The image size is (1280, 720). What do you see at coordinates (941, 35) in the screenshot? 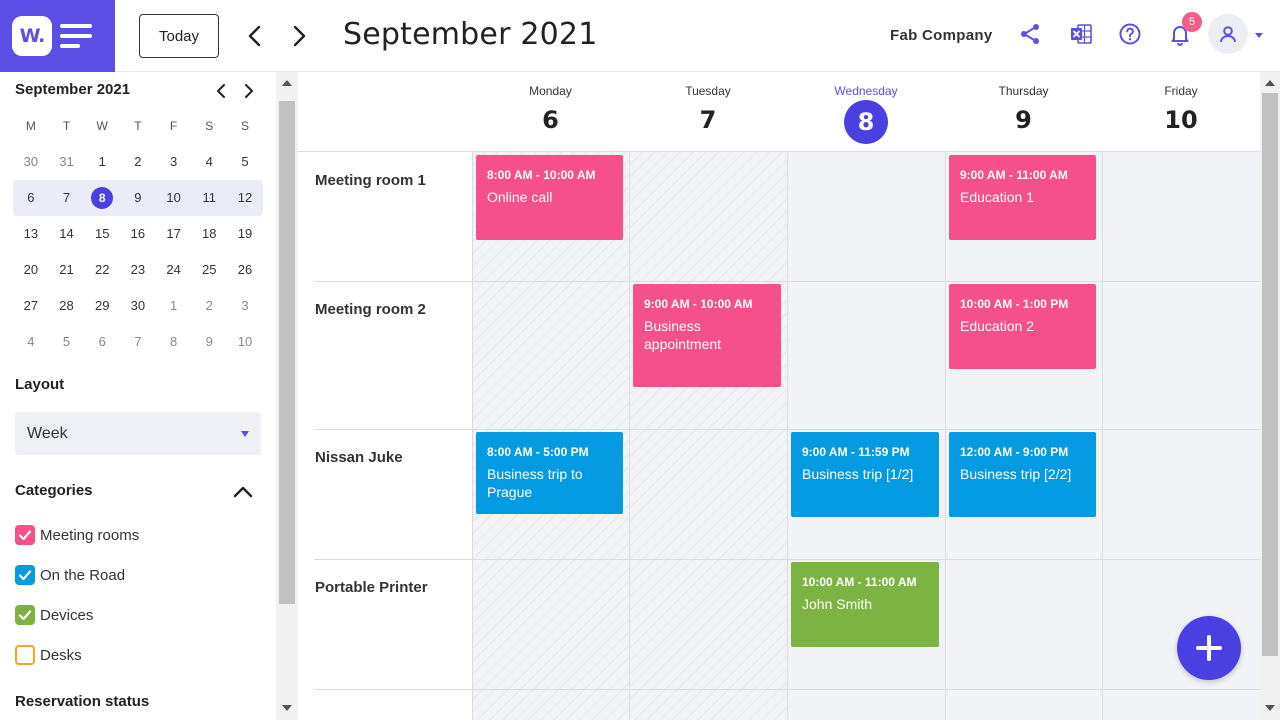
I see `company-name: Fab Company` at bounding box center [941, 35].